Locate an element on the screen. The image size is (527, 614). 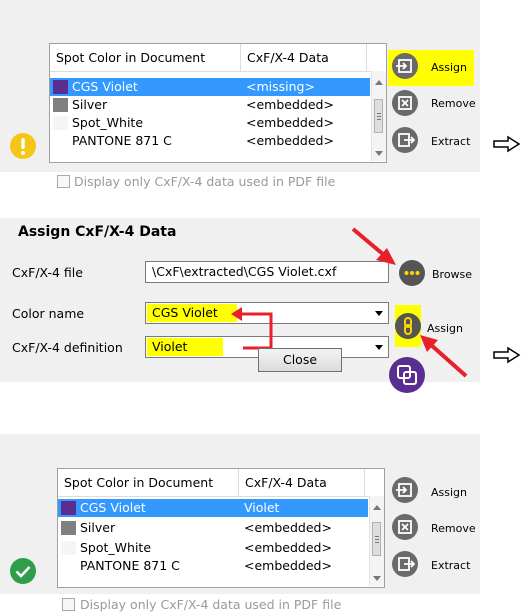
definition-label: CxF/X-4 definition is located at coordinates (67, 347).